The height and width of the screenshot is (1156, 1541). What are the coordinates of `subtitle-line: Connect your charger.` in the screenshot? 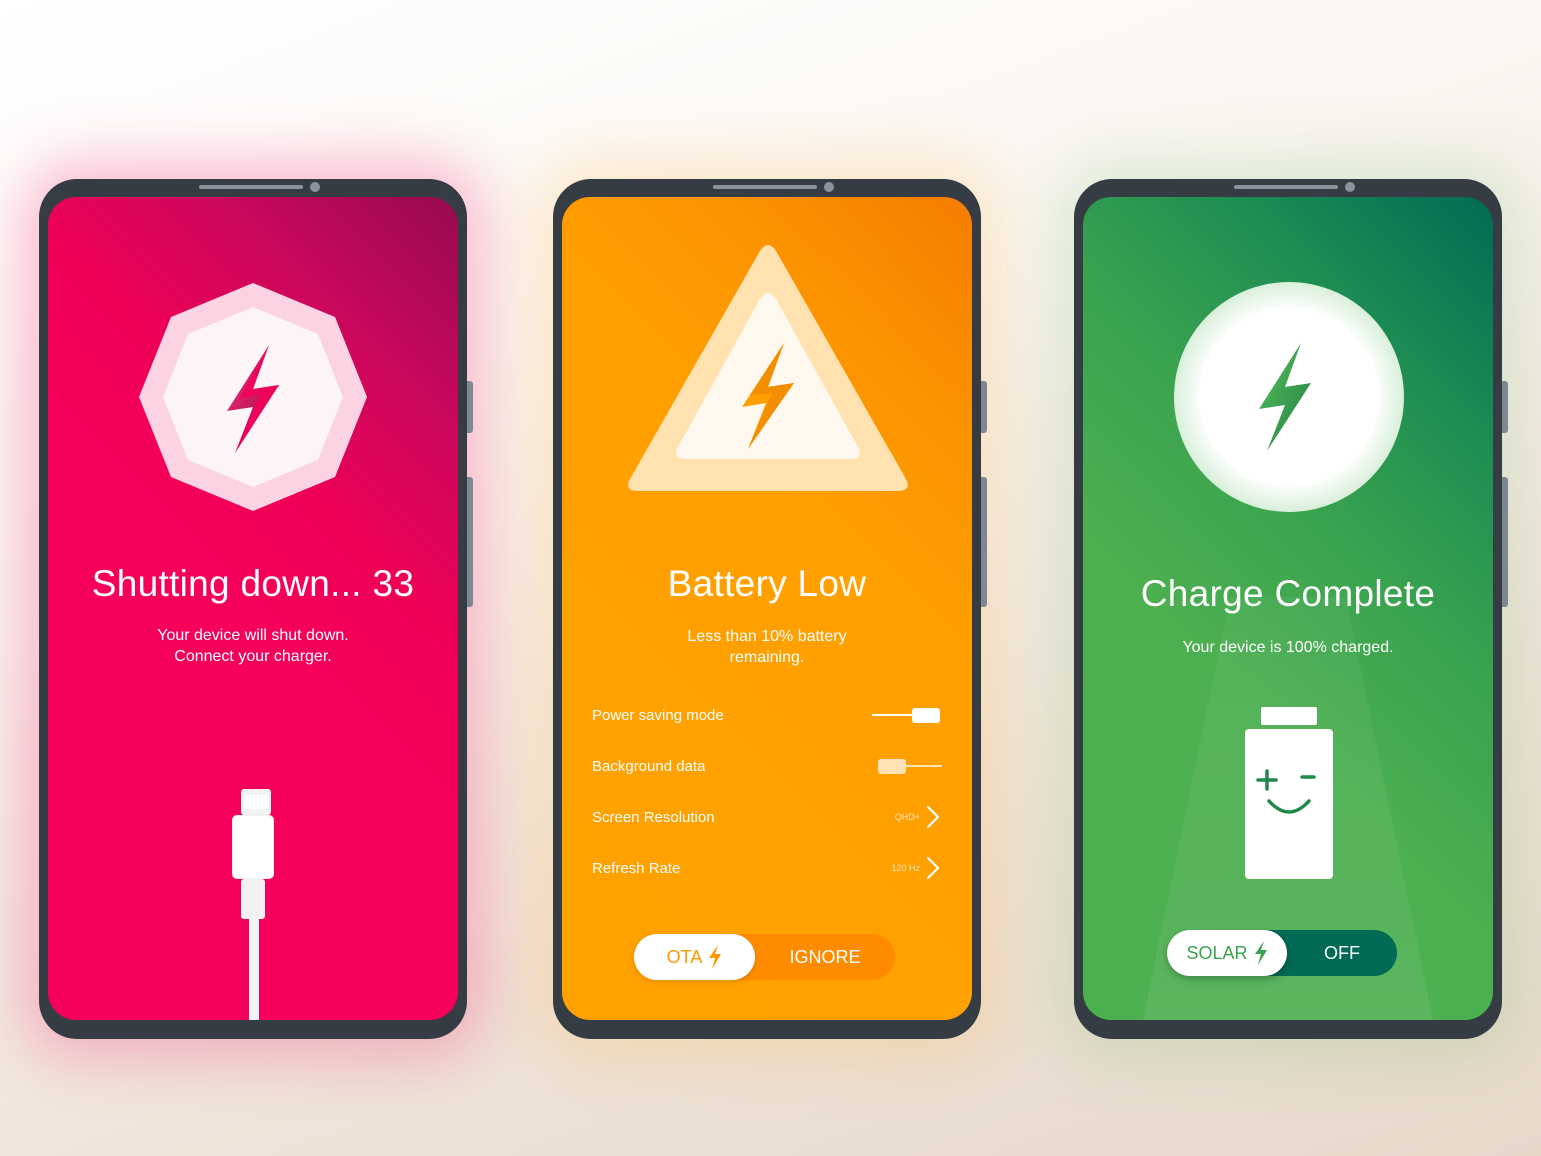 It's located at (253, 656).